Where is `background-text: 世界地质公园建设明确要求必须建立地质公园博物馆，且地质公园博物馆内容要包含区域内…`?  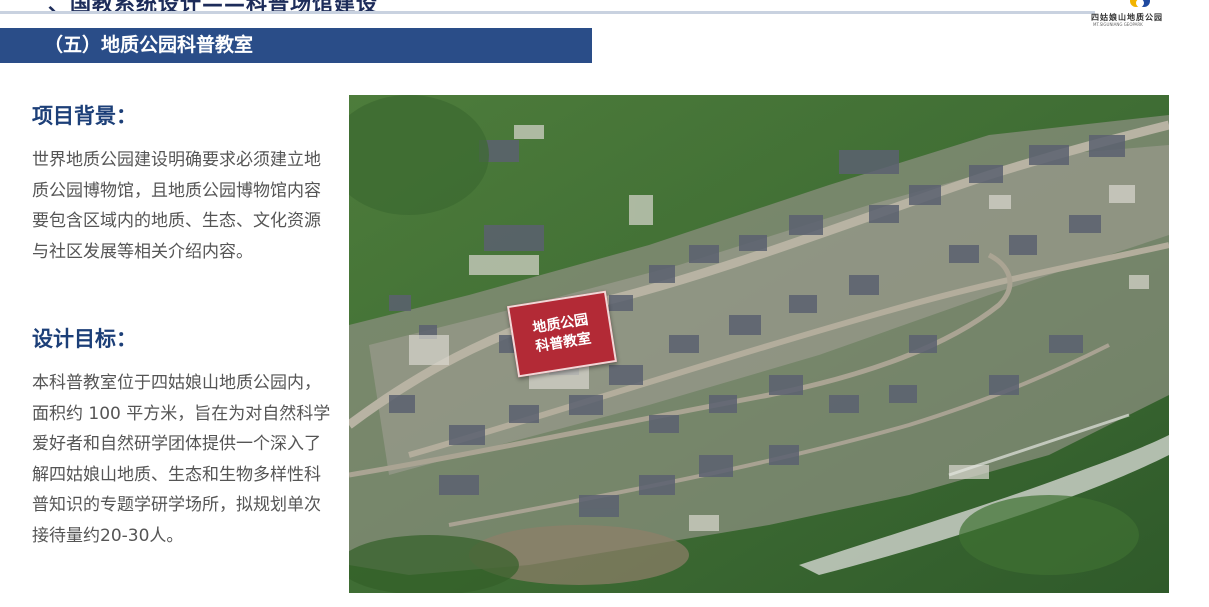
background-text: 世界地质公园建设明确要求必须建立地质公园博物馆，且地质公园博物馆内容要包含区域内… is located at coordinates (176, 206).